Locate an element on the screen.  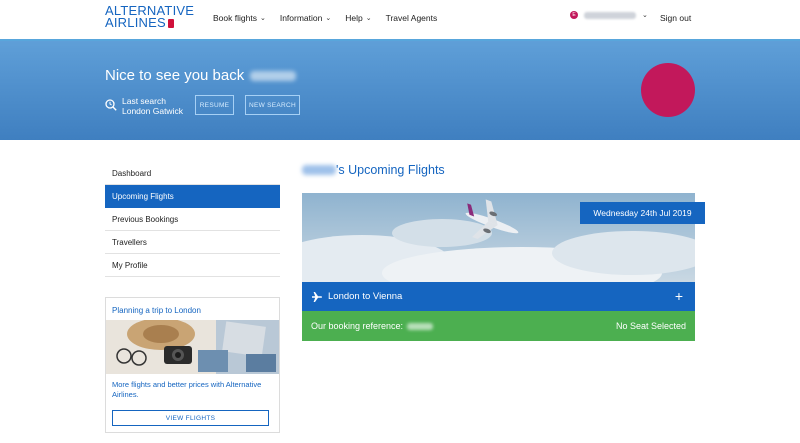
profile-avatar is located at coordinates (668, 90).